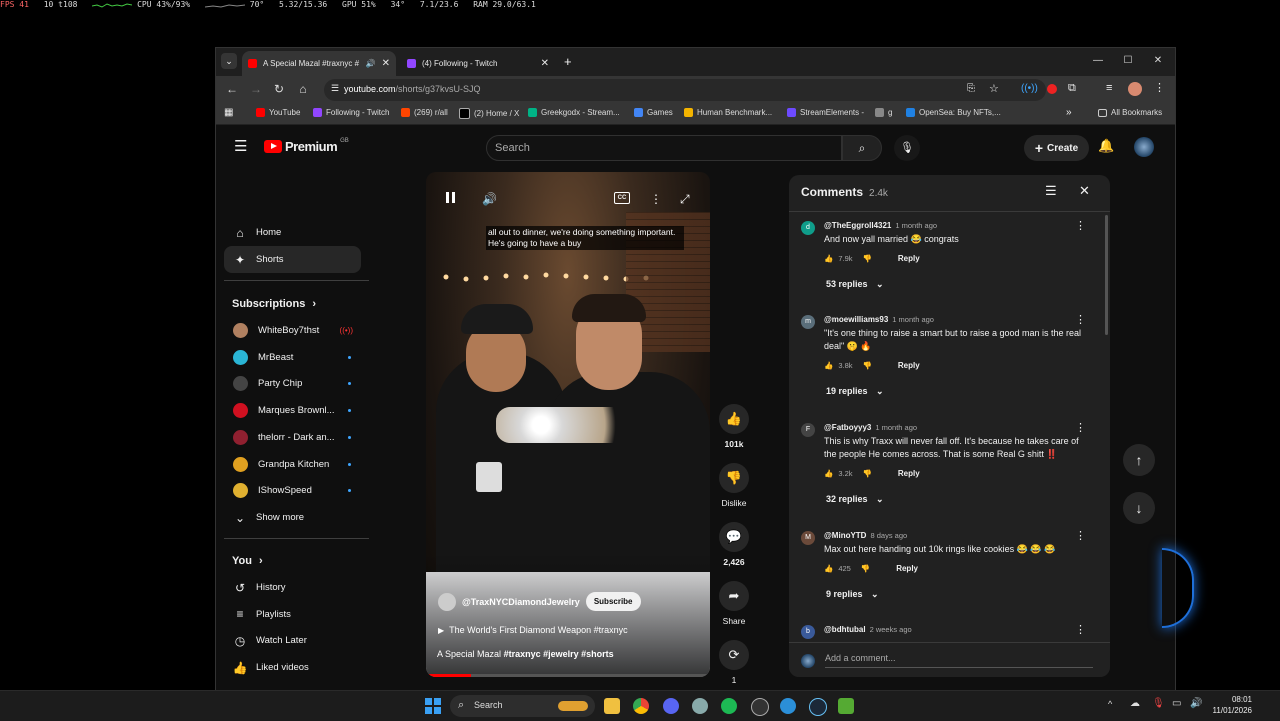  I want to click on search-button: ⌕, so click(862, 148).